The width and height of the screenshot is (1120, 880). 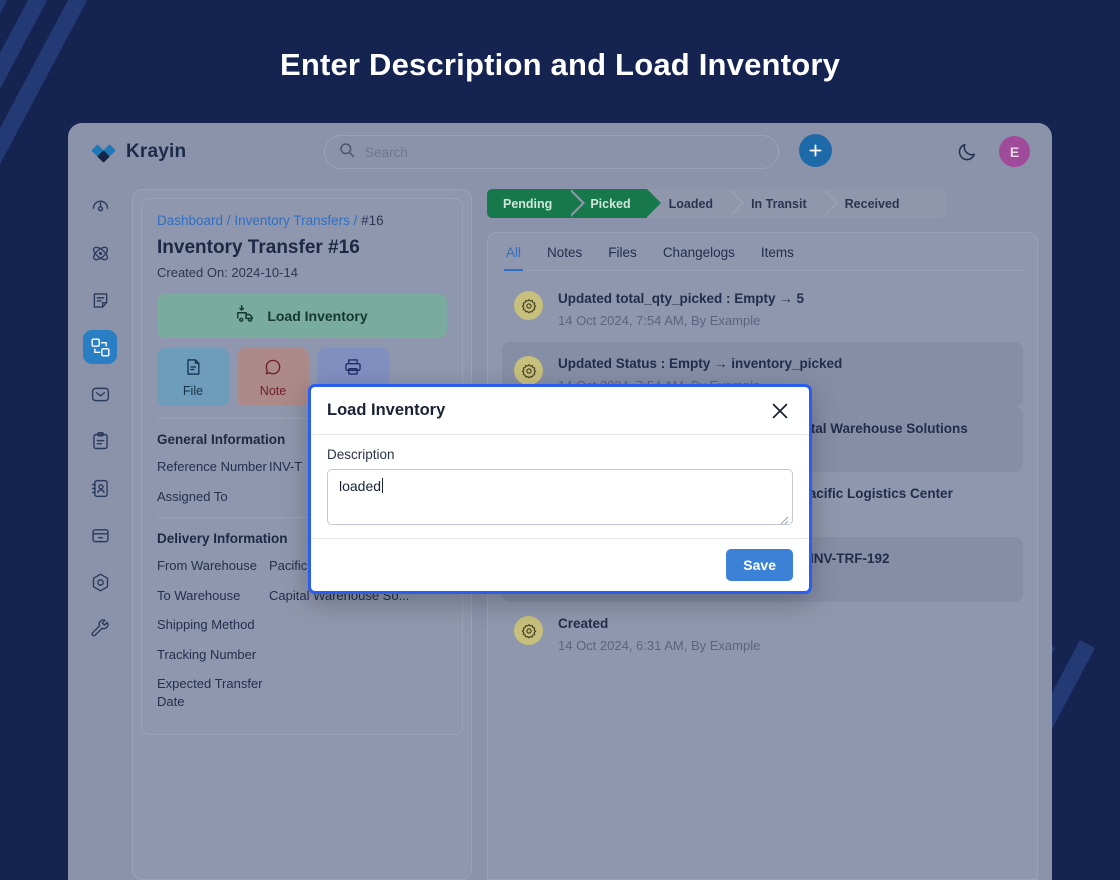 I want to click on modal-footer: Save, so click(x=560, y=564).